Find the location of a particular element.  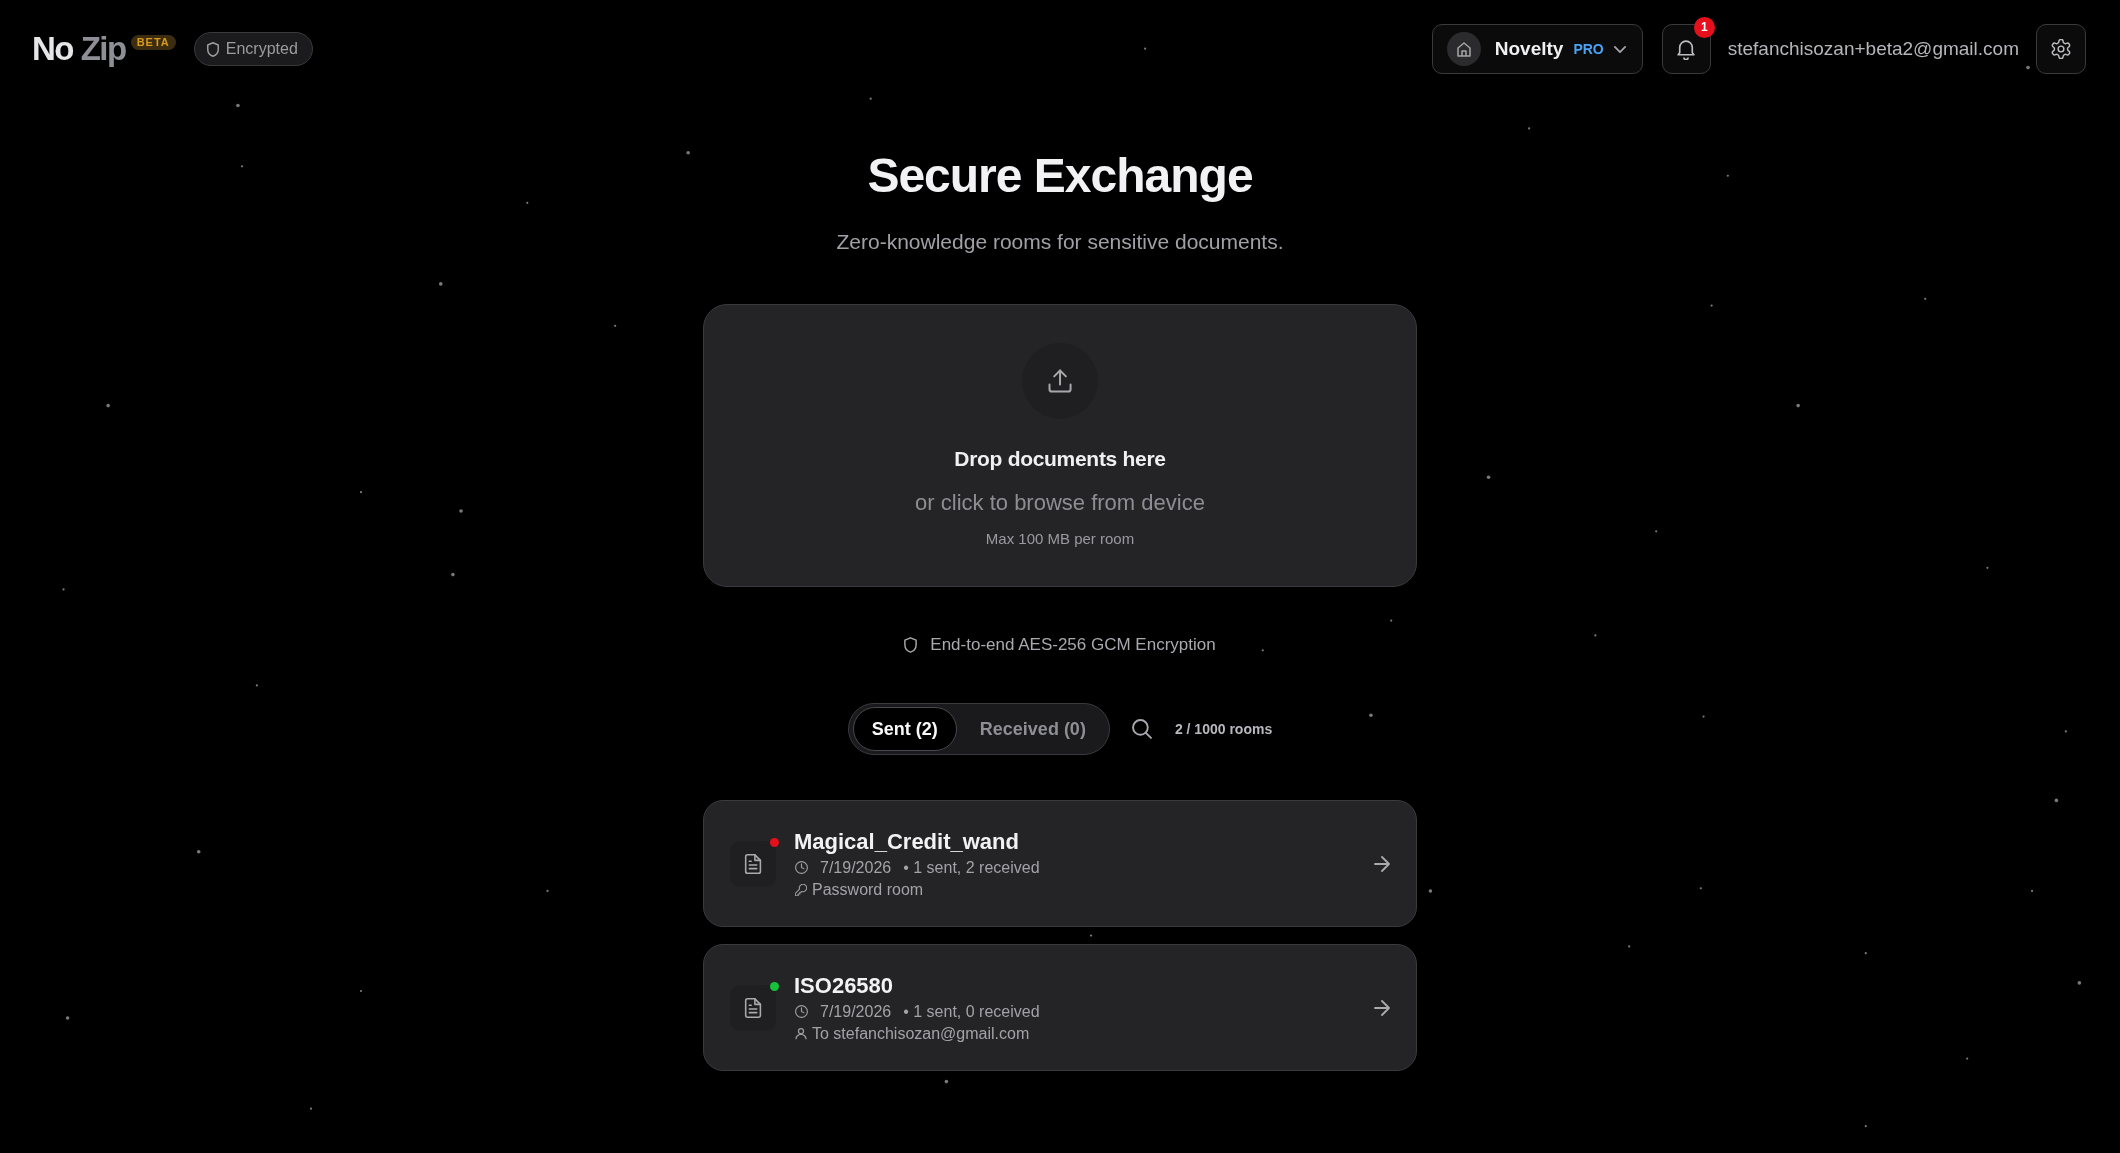

dropzone-title: Drop documents here is located at coordinates (1060, 459).